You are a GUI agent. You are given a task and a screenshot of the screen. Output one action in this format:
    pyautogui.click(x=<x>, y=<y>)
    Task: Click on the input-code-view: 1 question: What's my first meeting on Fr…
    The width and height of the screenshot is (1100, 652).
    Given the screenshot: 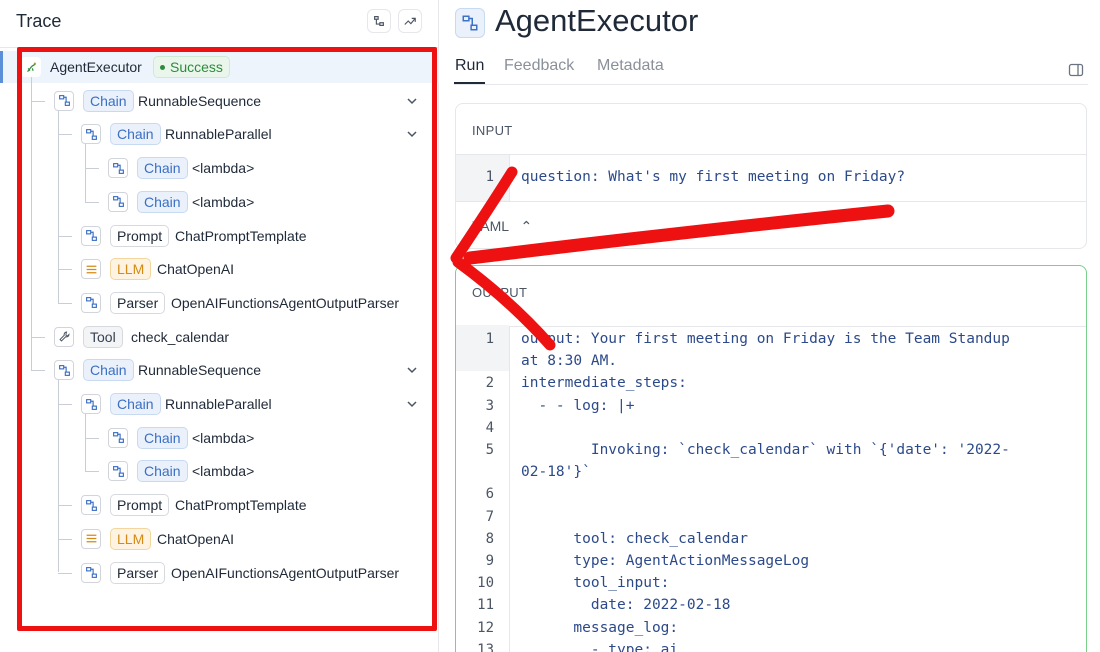 What is the action you would take?
    pyautogui.click(x=771, y=178)
    